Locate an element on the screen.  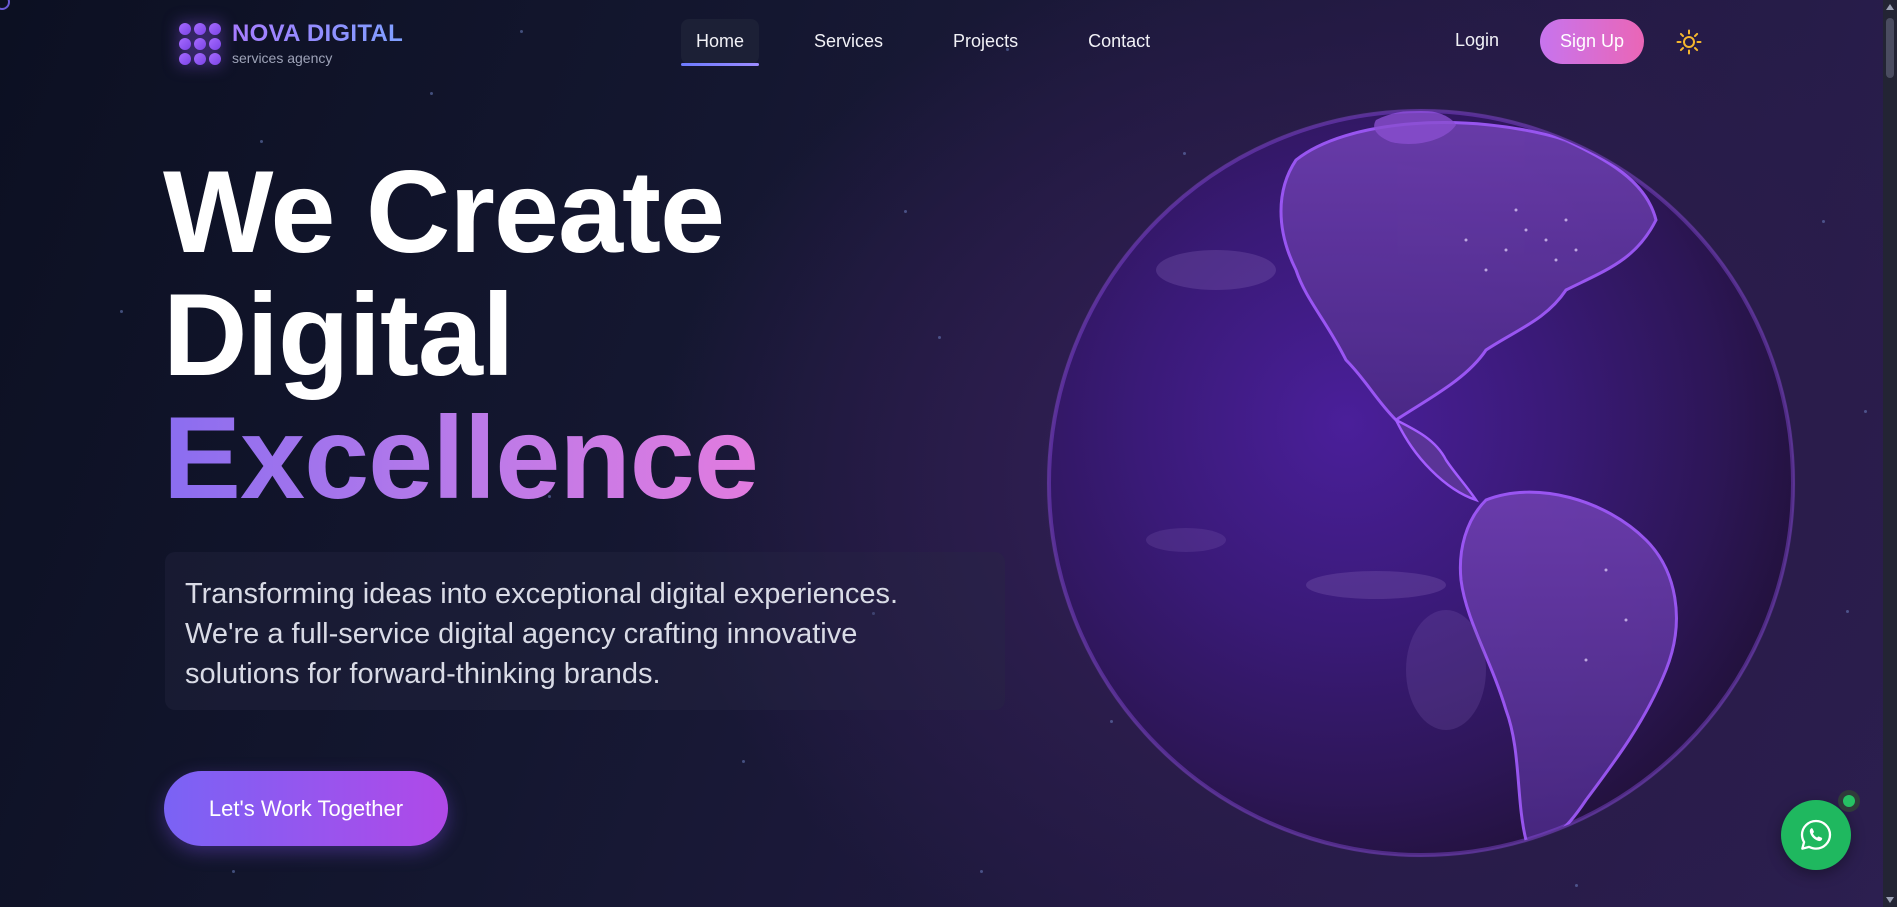
work-together-button: Let's Work Together is located at coordinates (306, 808).